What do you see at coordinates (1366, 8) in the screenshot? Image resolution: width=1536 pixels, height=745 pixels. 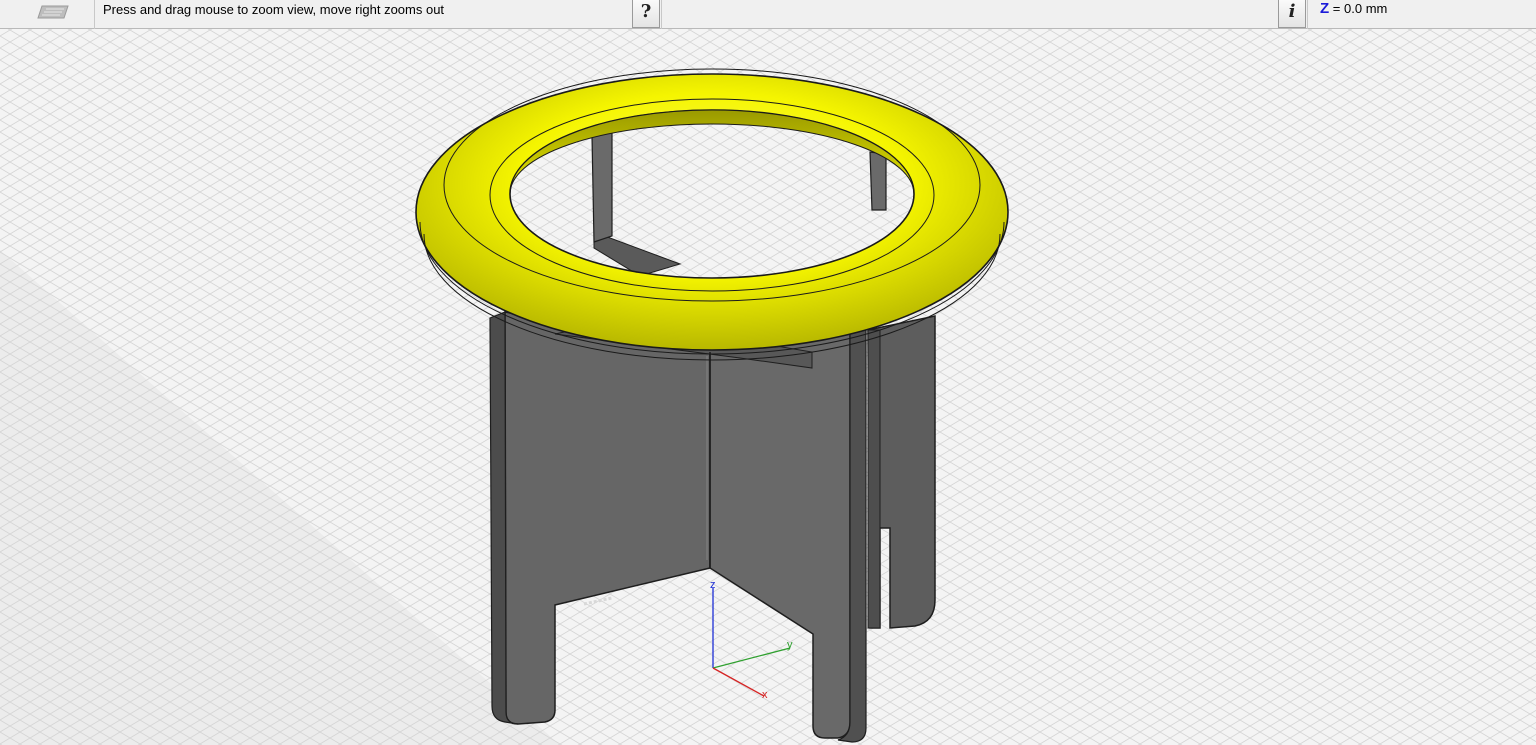 I see `coordinate-value: 0.0 mm` at bounding box center [1366, 8].